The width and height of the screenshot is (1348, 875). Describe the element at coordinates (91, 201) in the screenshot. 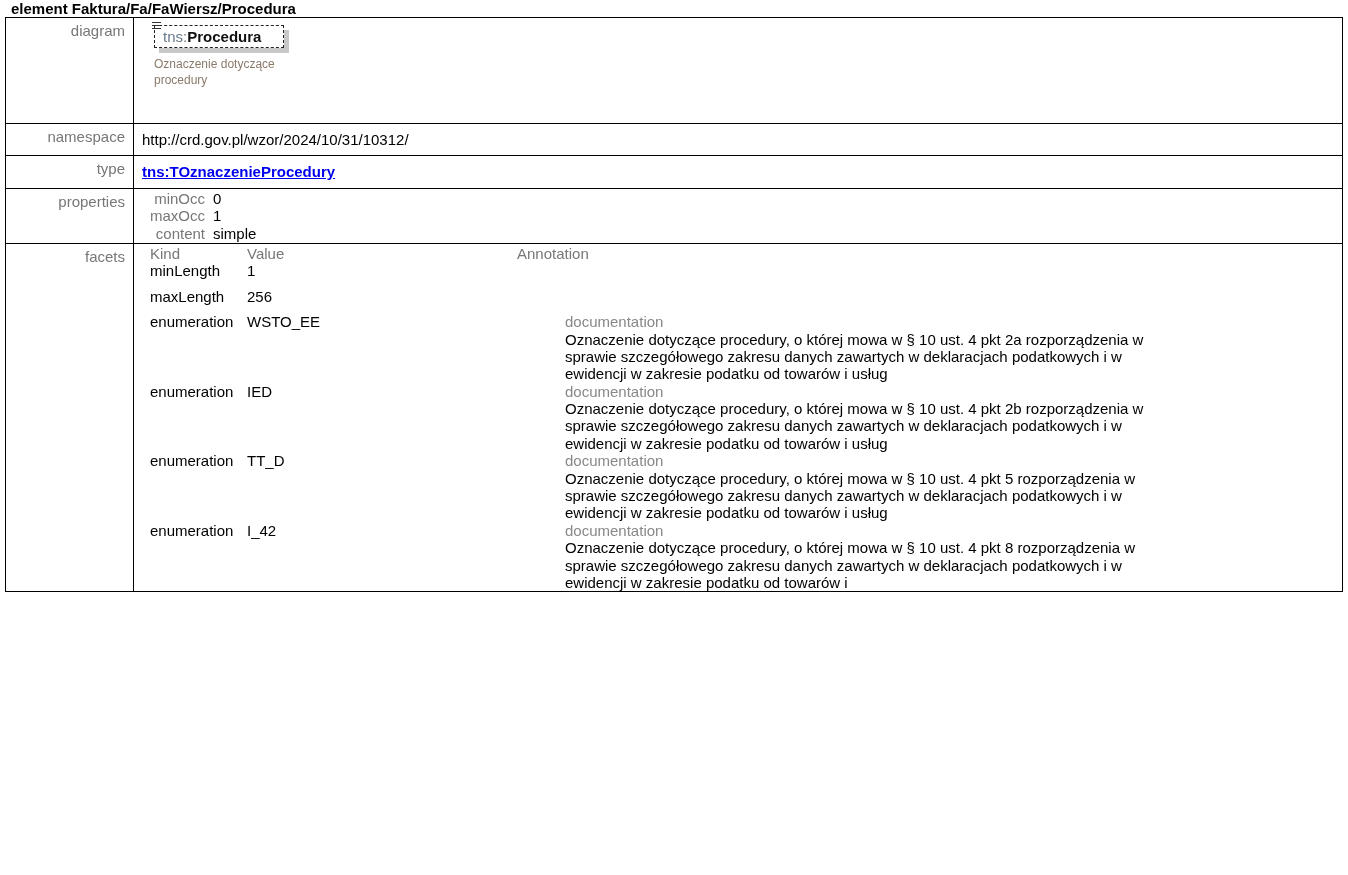

I see `row-label: properties` at that location.